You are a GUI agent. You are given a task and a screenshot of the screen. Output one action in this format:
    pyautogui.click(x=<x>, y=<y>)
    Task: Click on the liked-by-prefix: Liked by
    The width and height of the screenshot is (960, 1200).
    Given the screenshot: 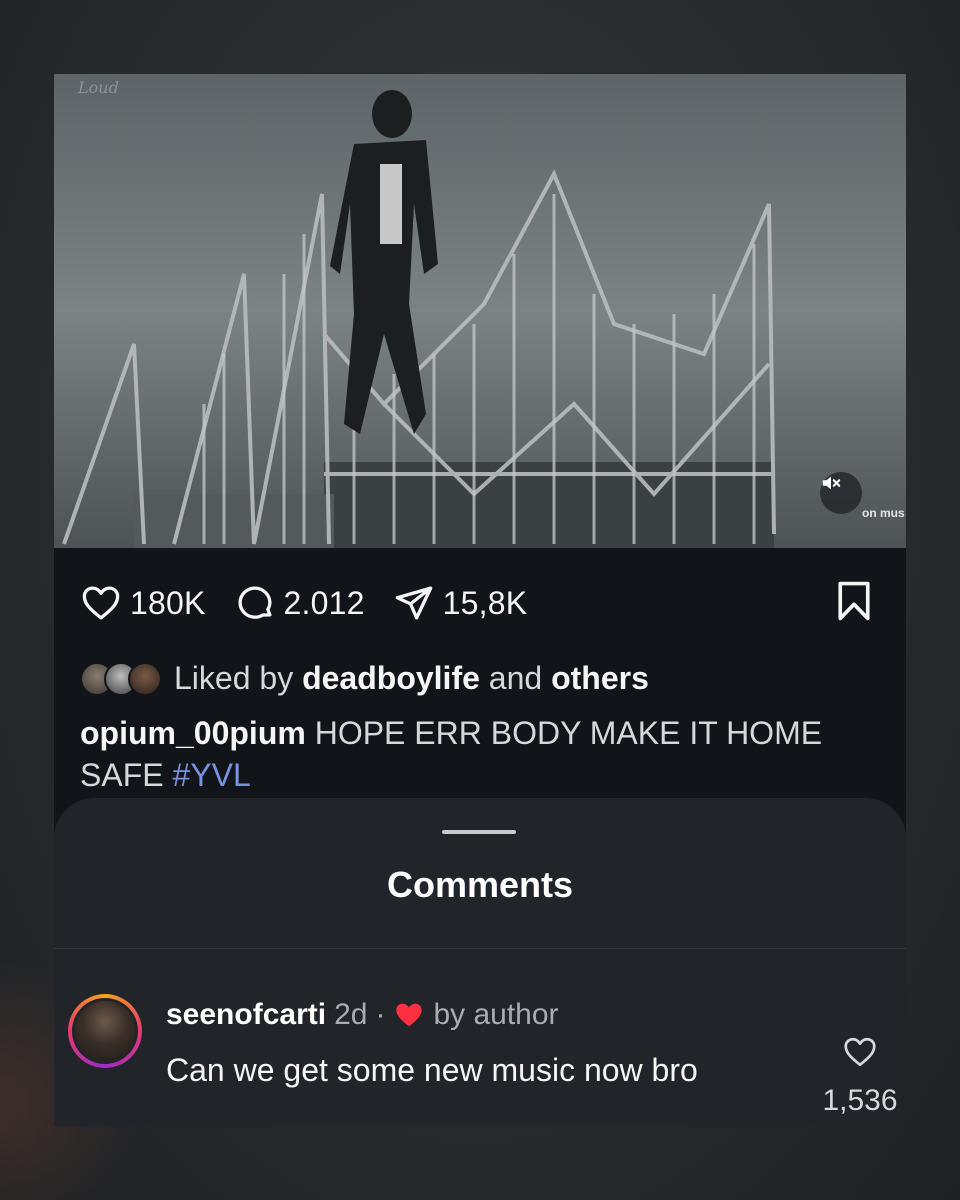 What is the action you would take?
    pyautogui.click(x=234, y=678)
    